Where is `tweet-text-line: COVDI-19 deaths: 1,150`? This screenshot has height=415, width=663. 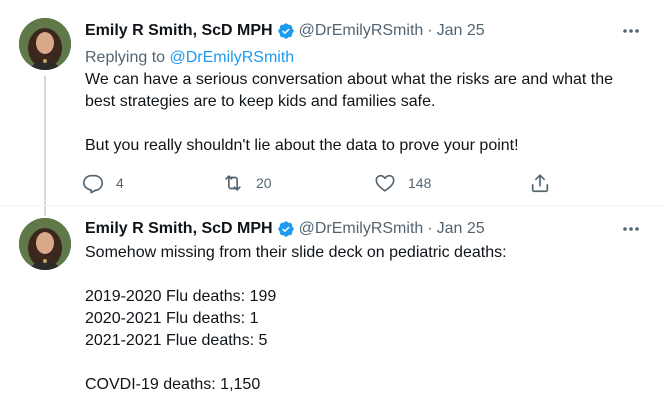 tweet-text-line: COVDI-19 deaths: 1,150 is located at coordinates (173, 384).